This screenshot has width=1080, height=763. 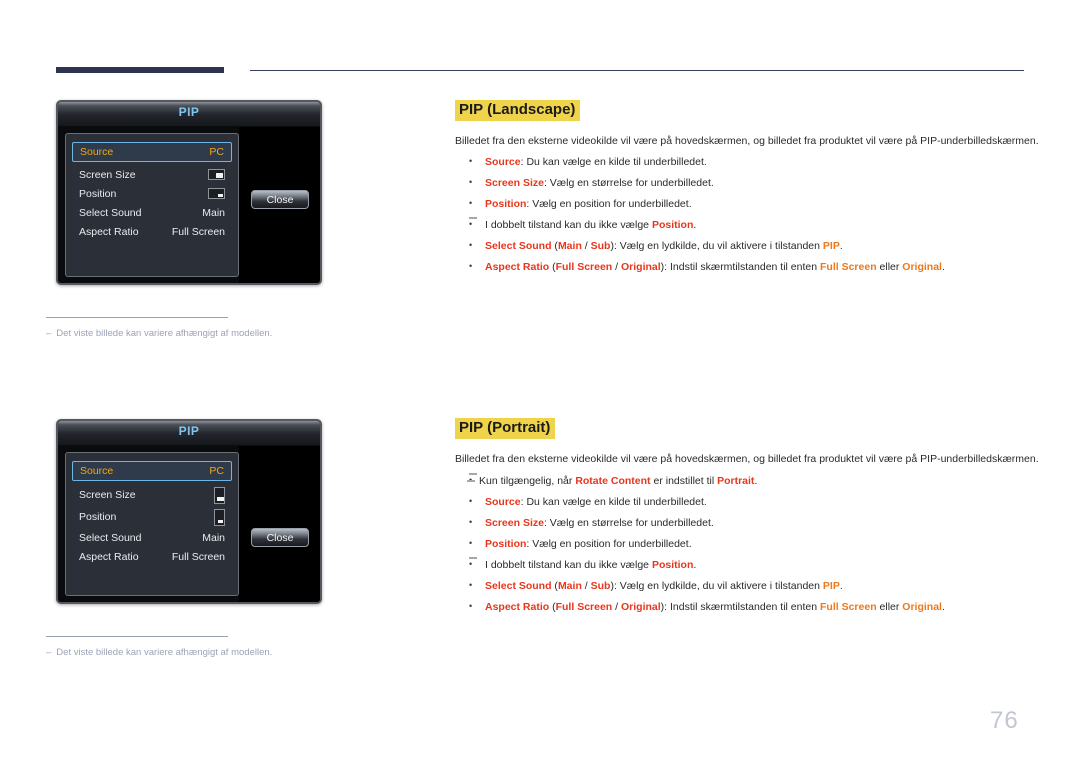 What do you see at coordinates (684, 481) in the screenshot?
I see `top-note-mid: er indstillet til` at bounding box center [684, 481].